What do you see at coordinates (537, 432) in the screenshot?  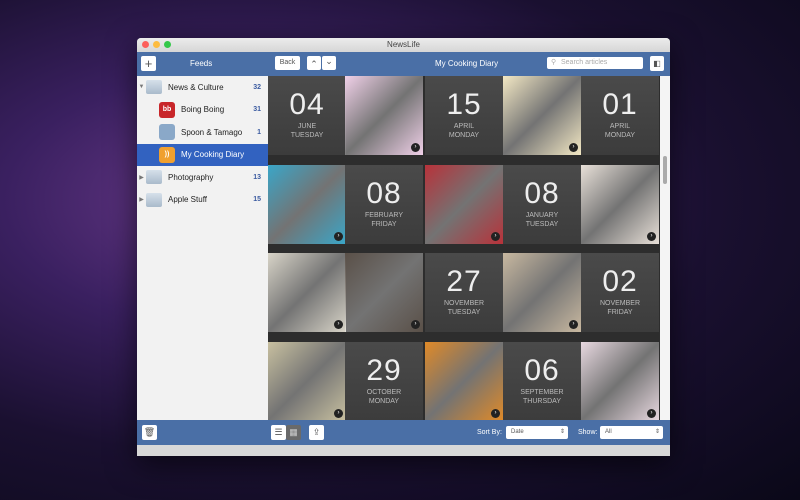 I see `sort-select: Date ⇕` at bounding box center [537, 432].